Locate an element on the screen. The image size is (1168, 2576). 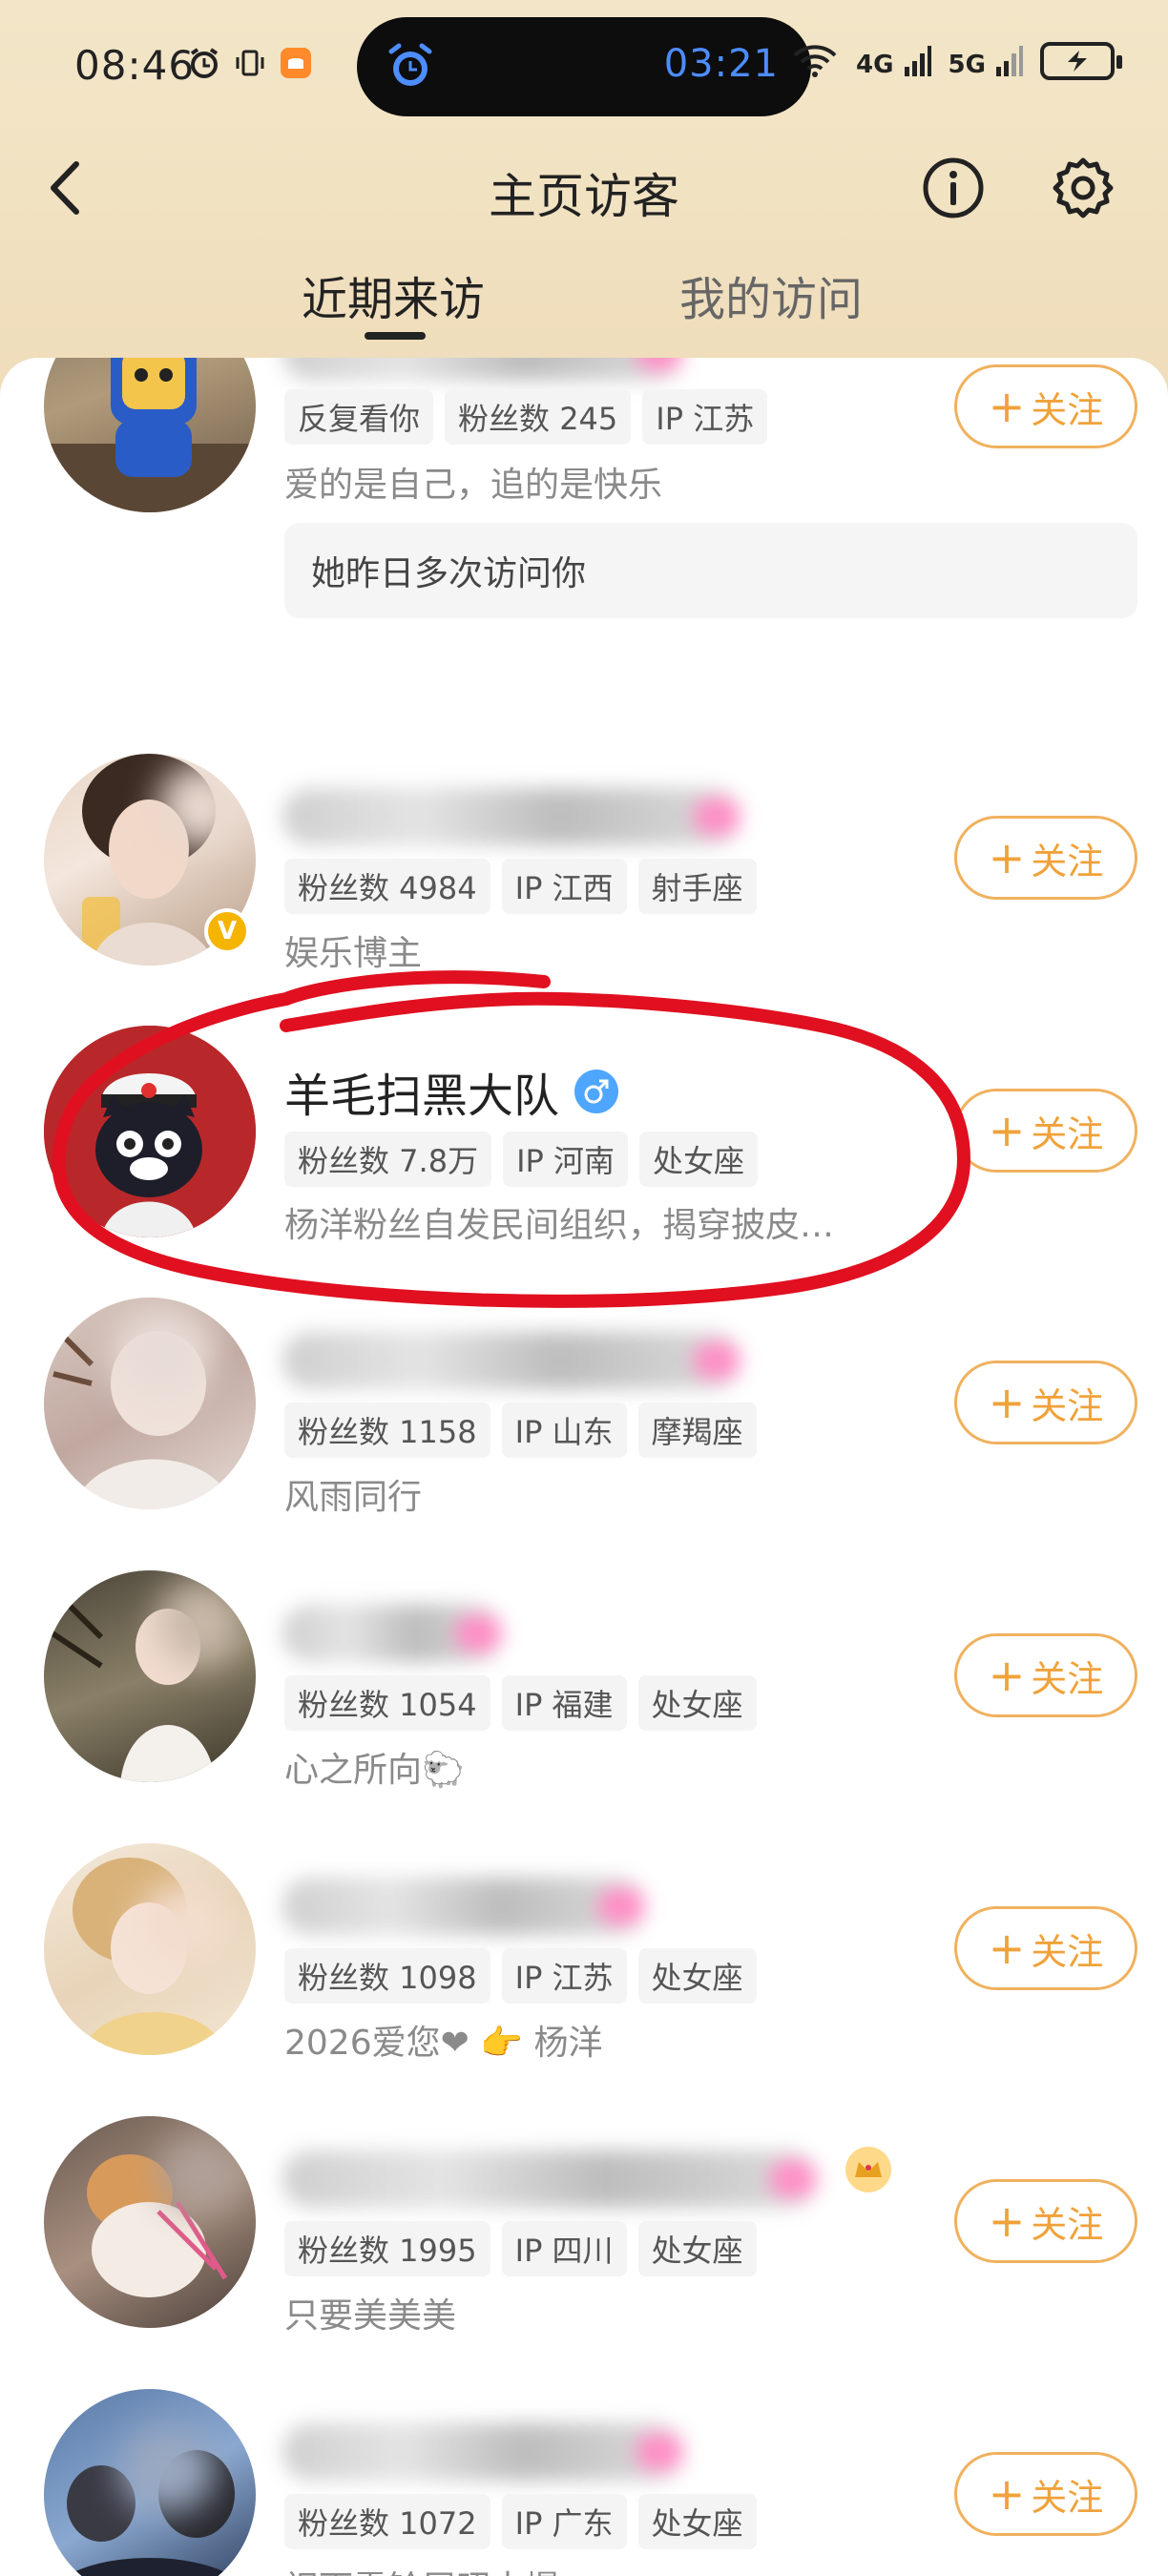
tag: 反复看你 is located at coordinates (359, 417).